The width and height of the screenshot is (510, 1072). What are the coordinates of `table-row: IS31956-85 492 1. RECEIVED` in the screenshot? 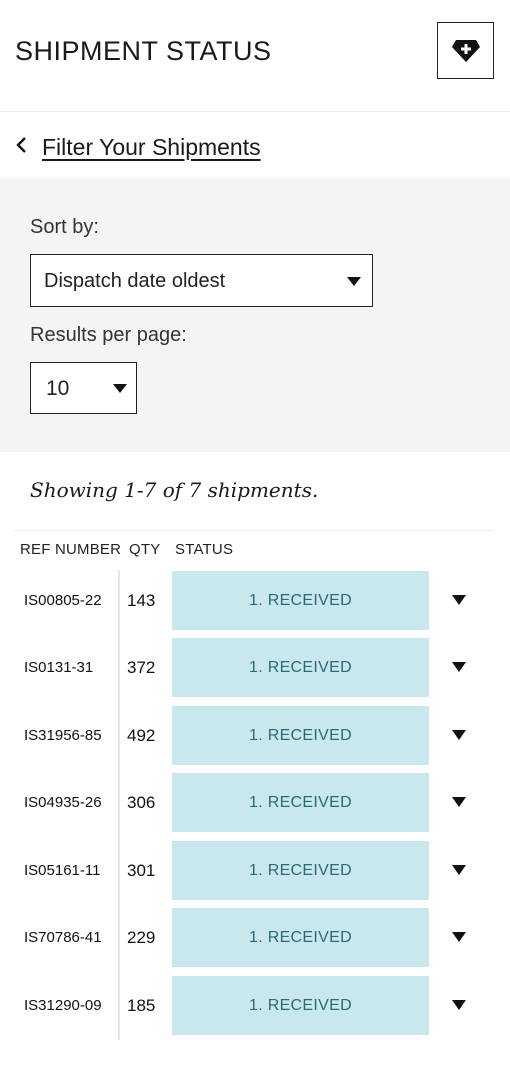 It's located at (254, 736).